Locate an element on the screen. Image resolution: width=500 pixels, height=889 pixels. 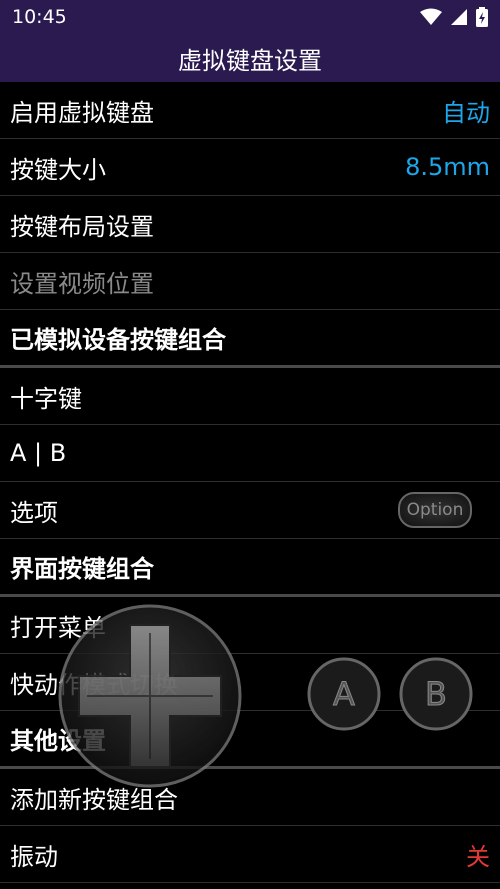
setting-label: 十字键 is located at coordinates (46, 398).